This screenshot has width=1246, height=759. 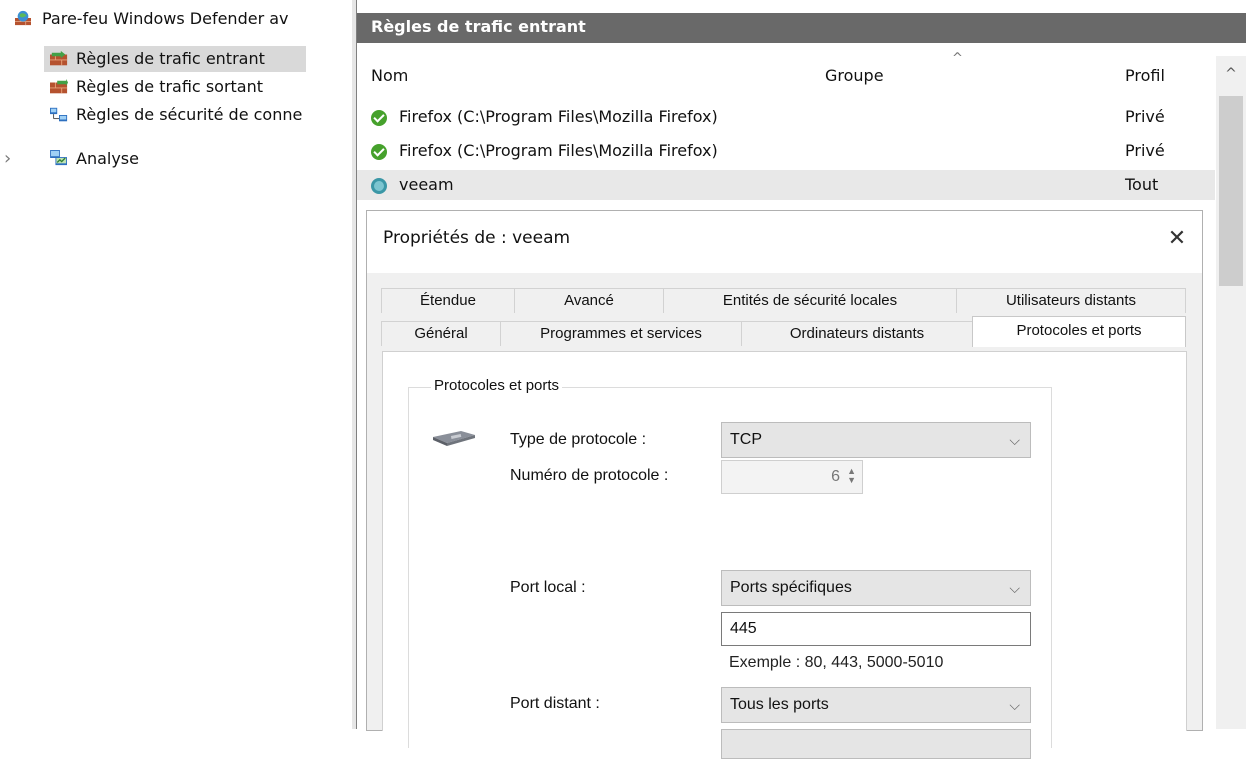 What do you see at coordinates (589, 300) in the screenshot?
I see `tab-advanced: Avancé` at bounding box center [589, 300].